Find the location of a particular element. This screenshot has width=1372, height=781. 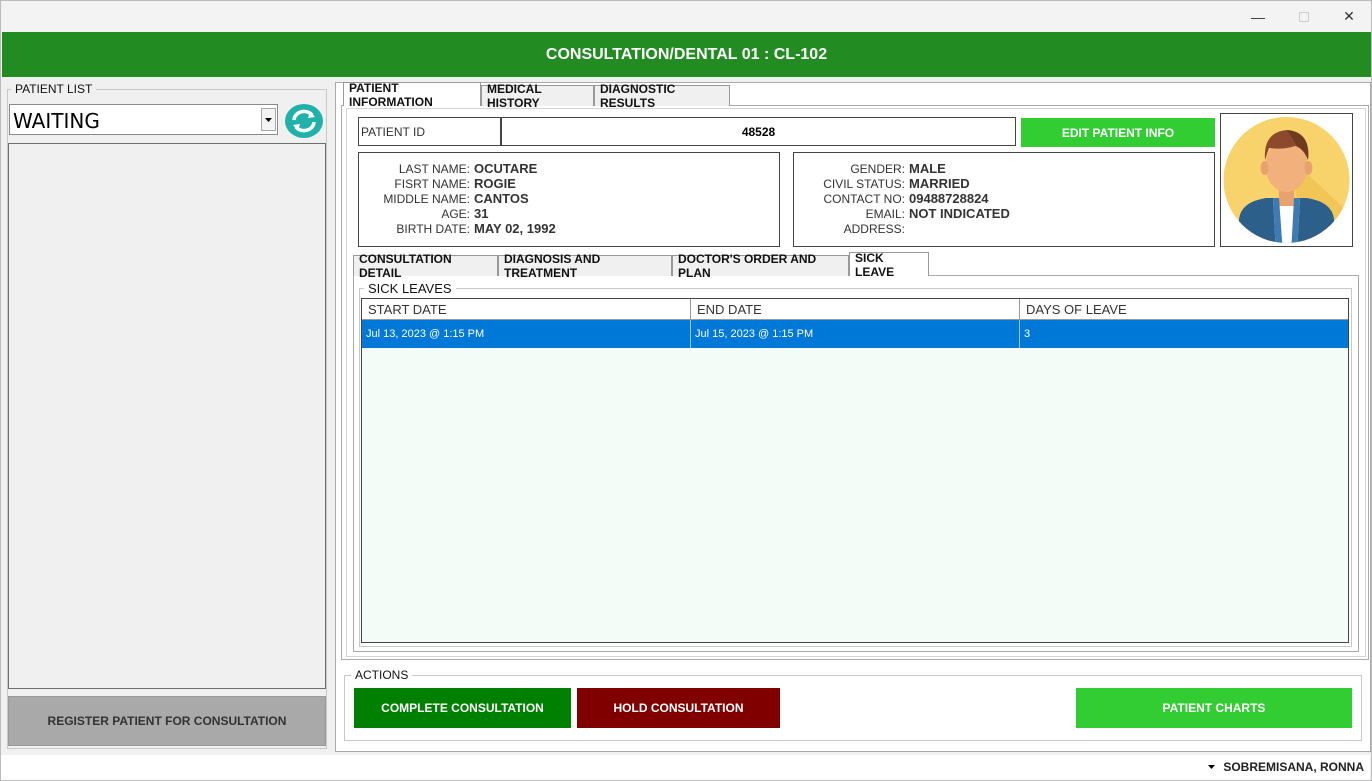

close-button: ✕ is located at coordinates (1349, 16).